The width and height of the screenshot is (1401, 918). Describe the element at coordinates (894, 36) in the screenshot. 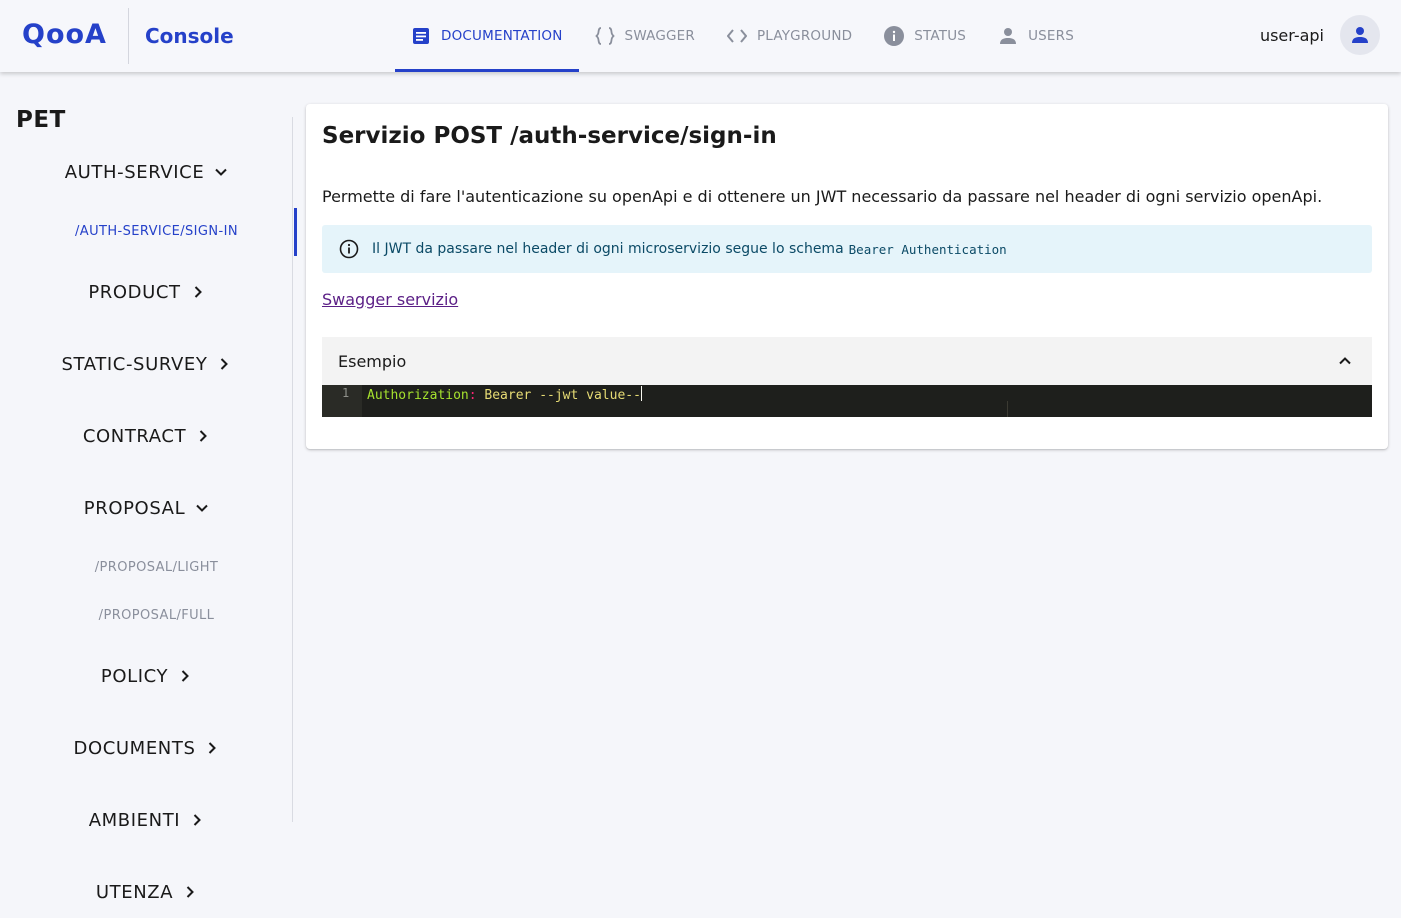

I see `info-icon` at that location.